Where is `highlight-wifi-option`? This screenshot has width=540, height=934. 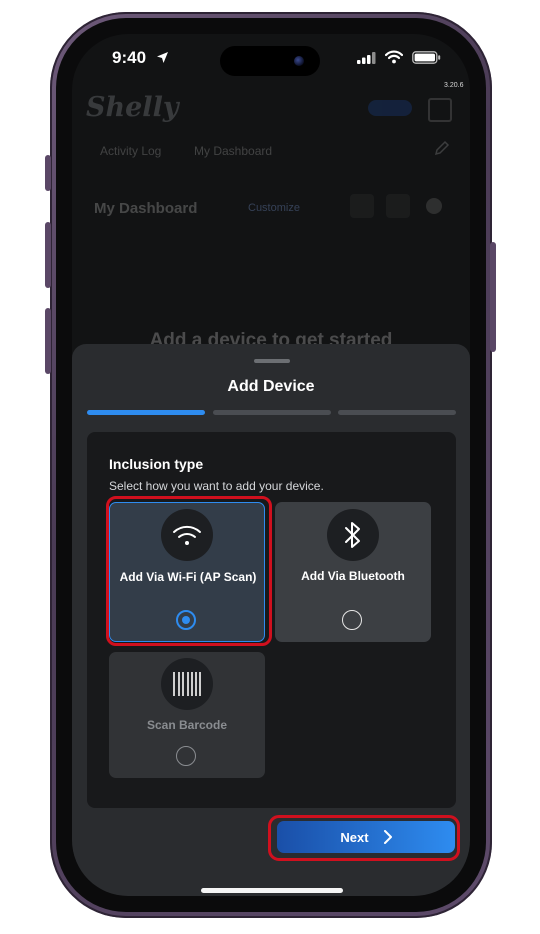 highlight-wifi-option is located at coordinates (189, 571).